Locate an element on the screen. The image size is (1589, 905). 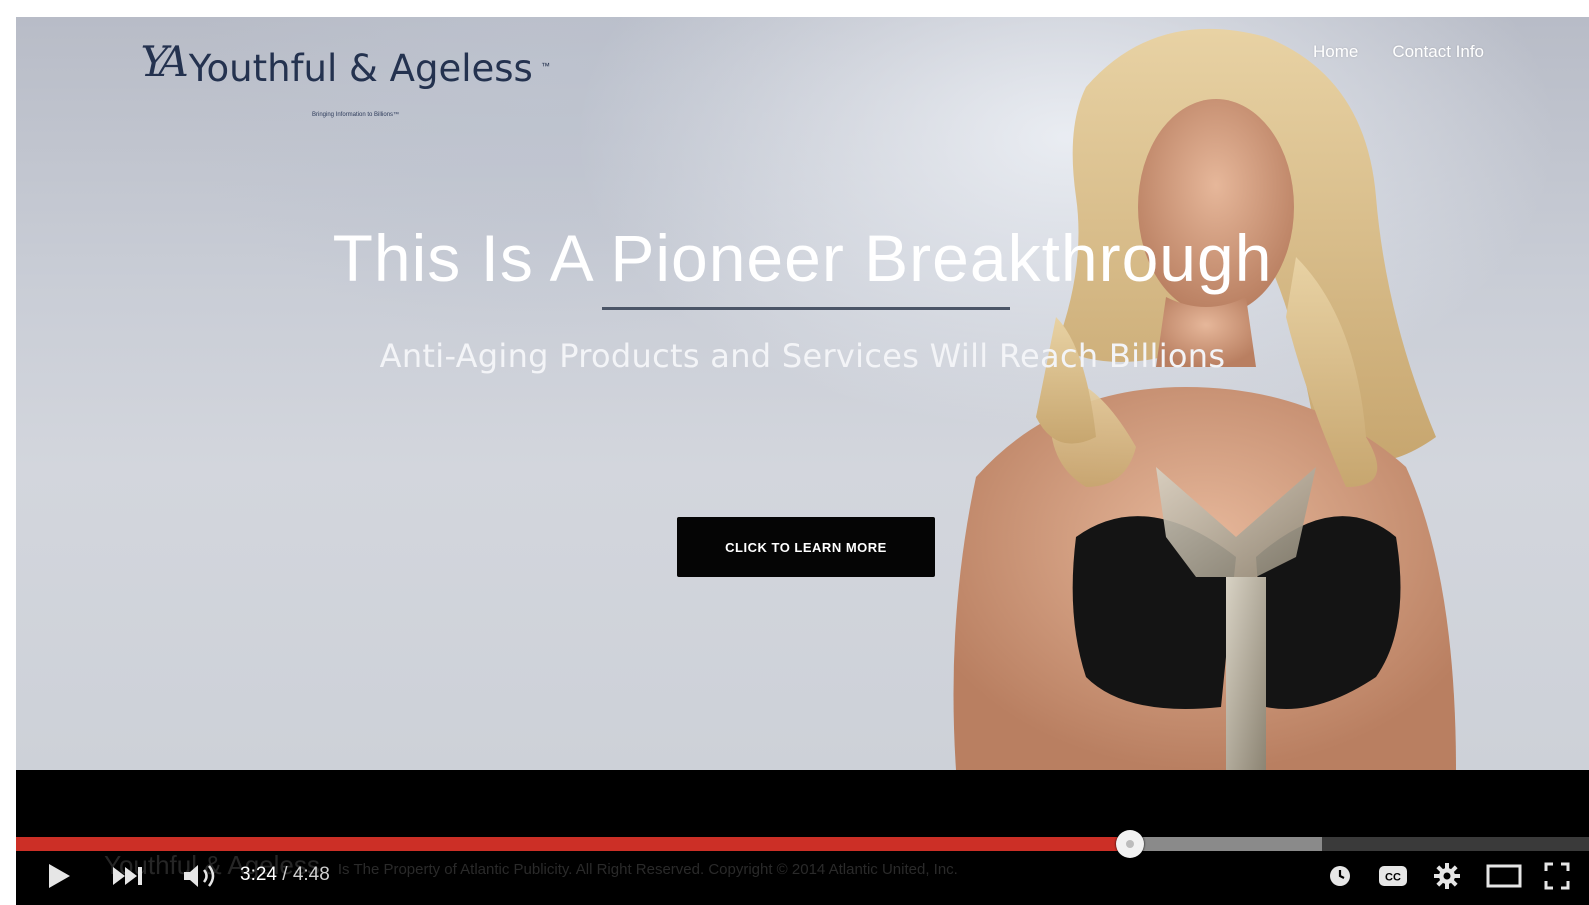
svg-text: CC is located at coordinates (1393, 878).